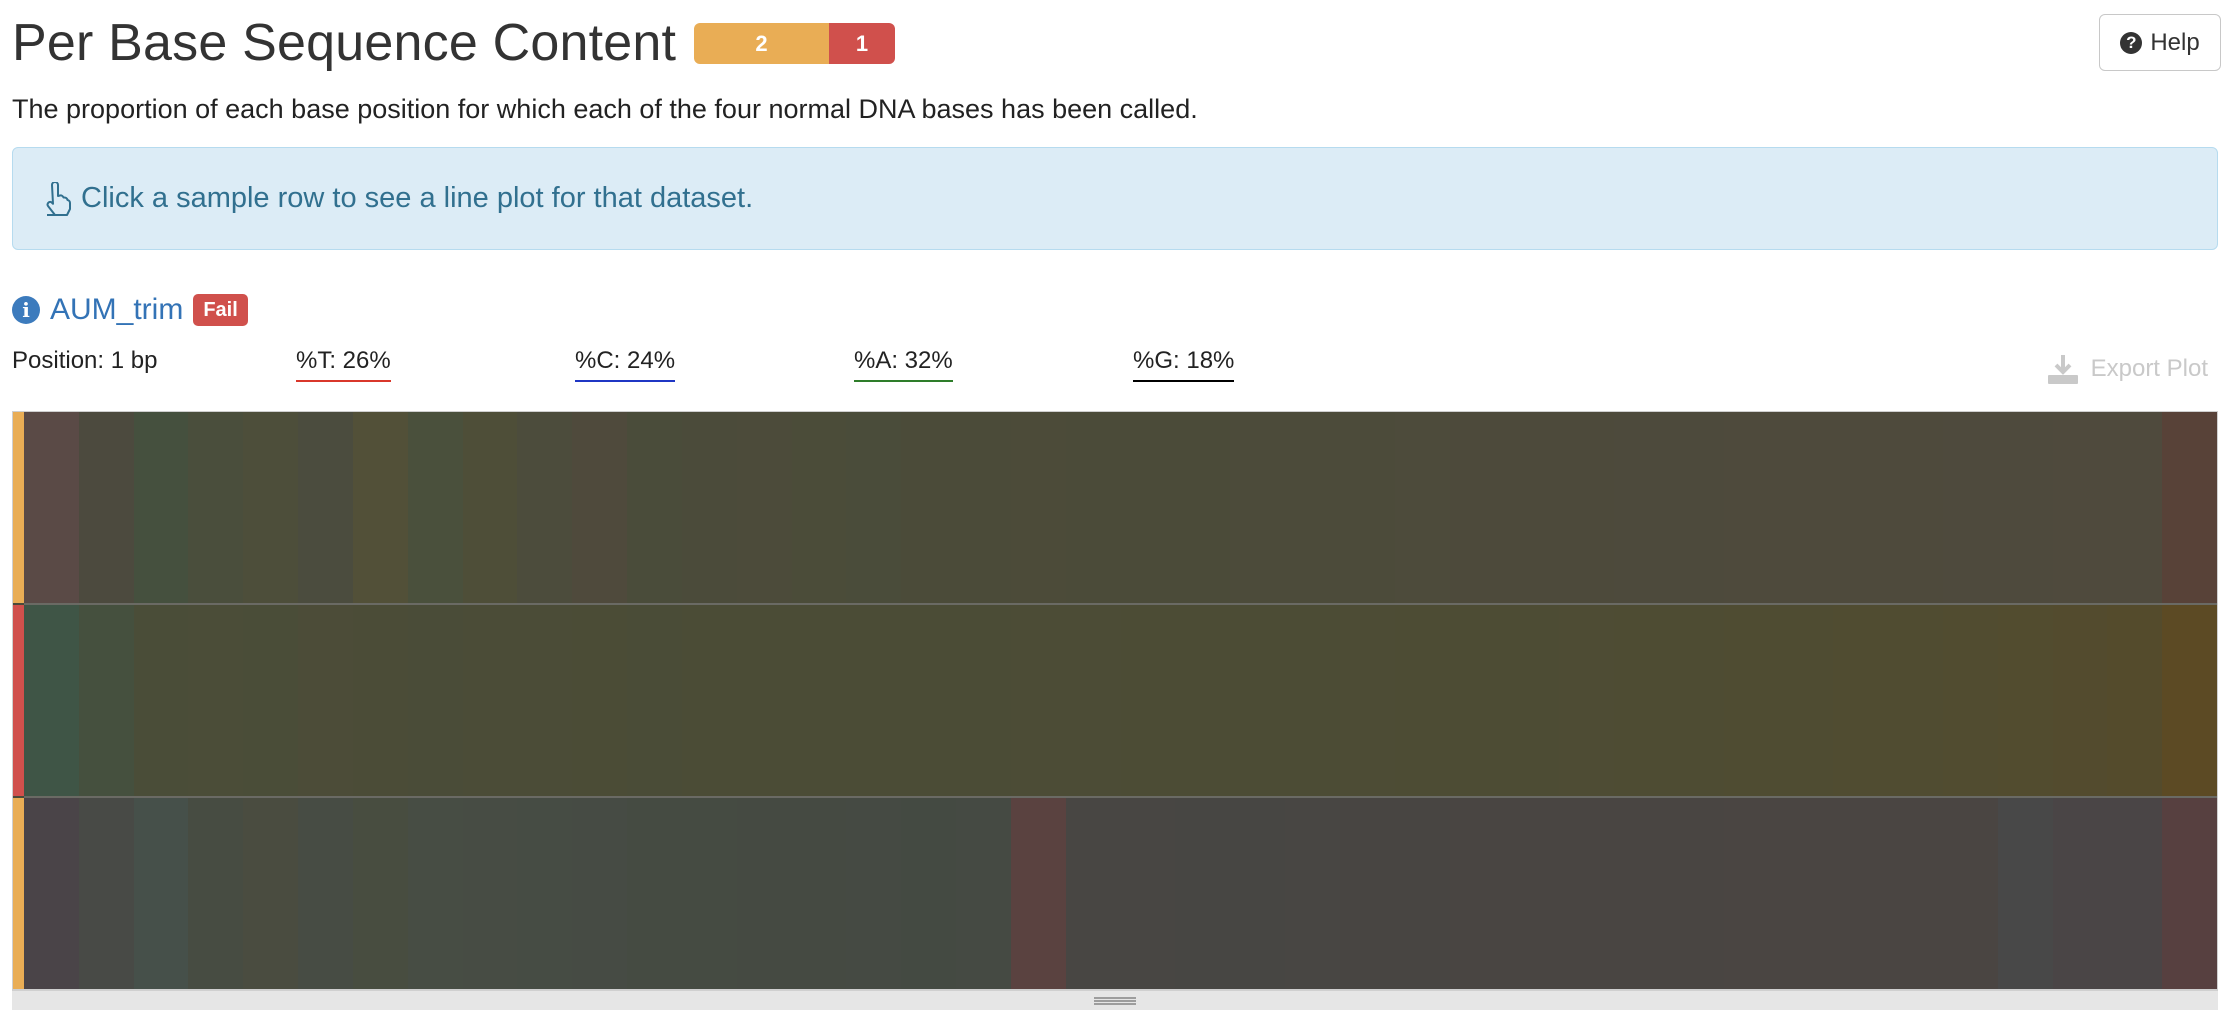 The width and height of the screenshot is (2230, 1022). What do you see at coordinates (862, 43) in the screenshot?
I see `status-fail-segment: 1` at bounding box center [862, 43].